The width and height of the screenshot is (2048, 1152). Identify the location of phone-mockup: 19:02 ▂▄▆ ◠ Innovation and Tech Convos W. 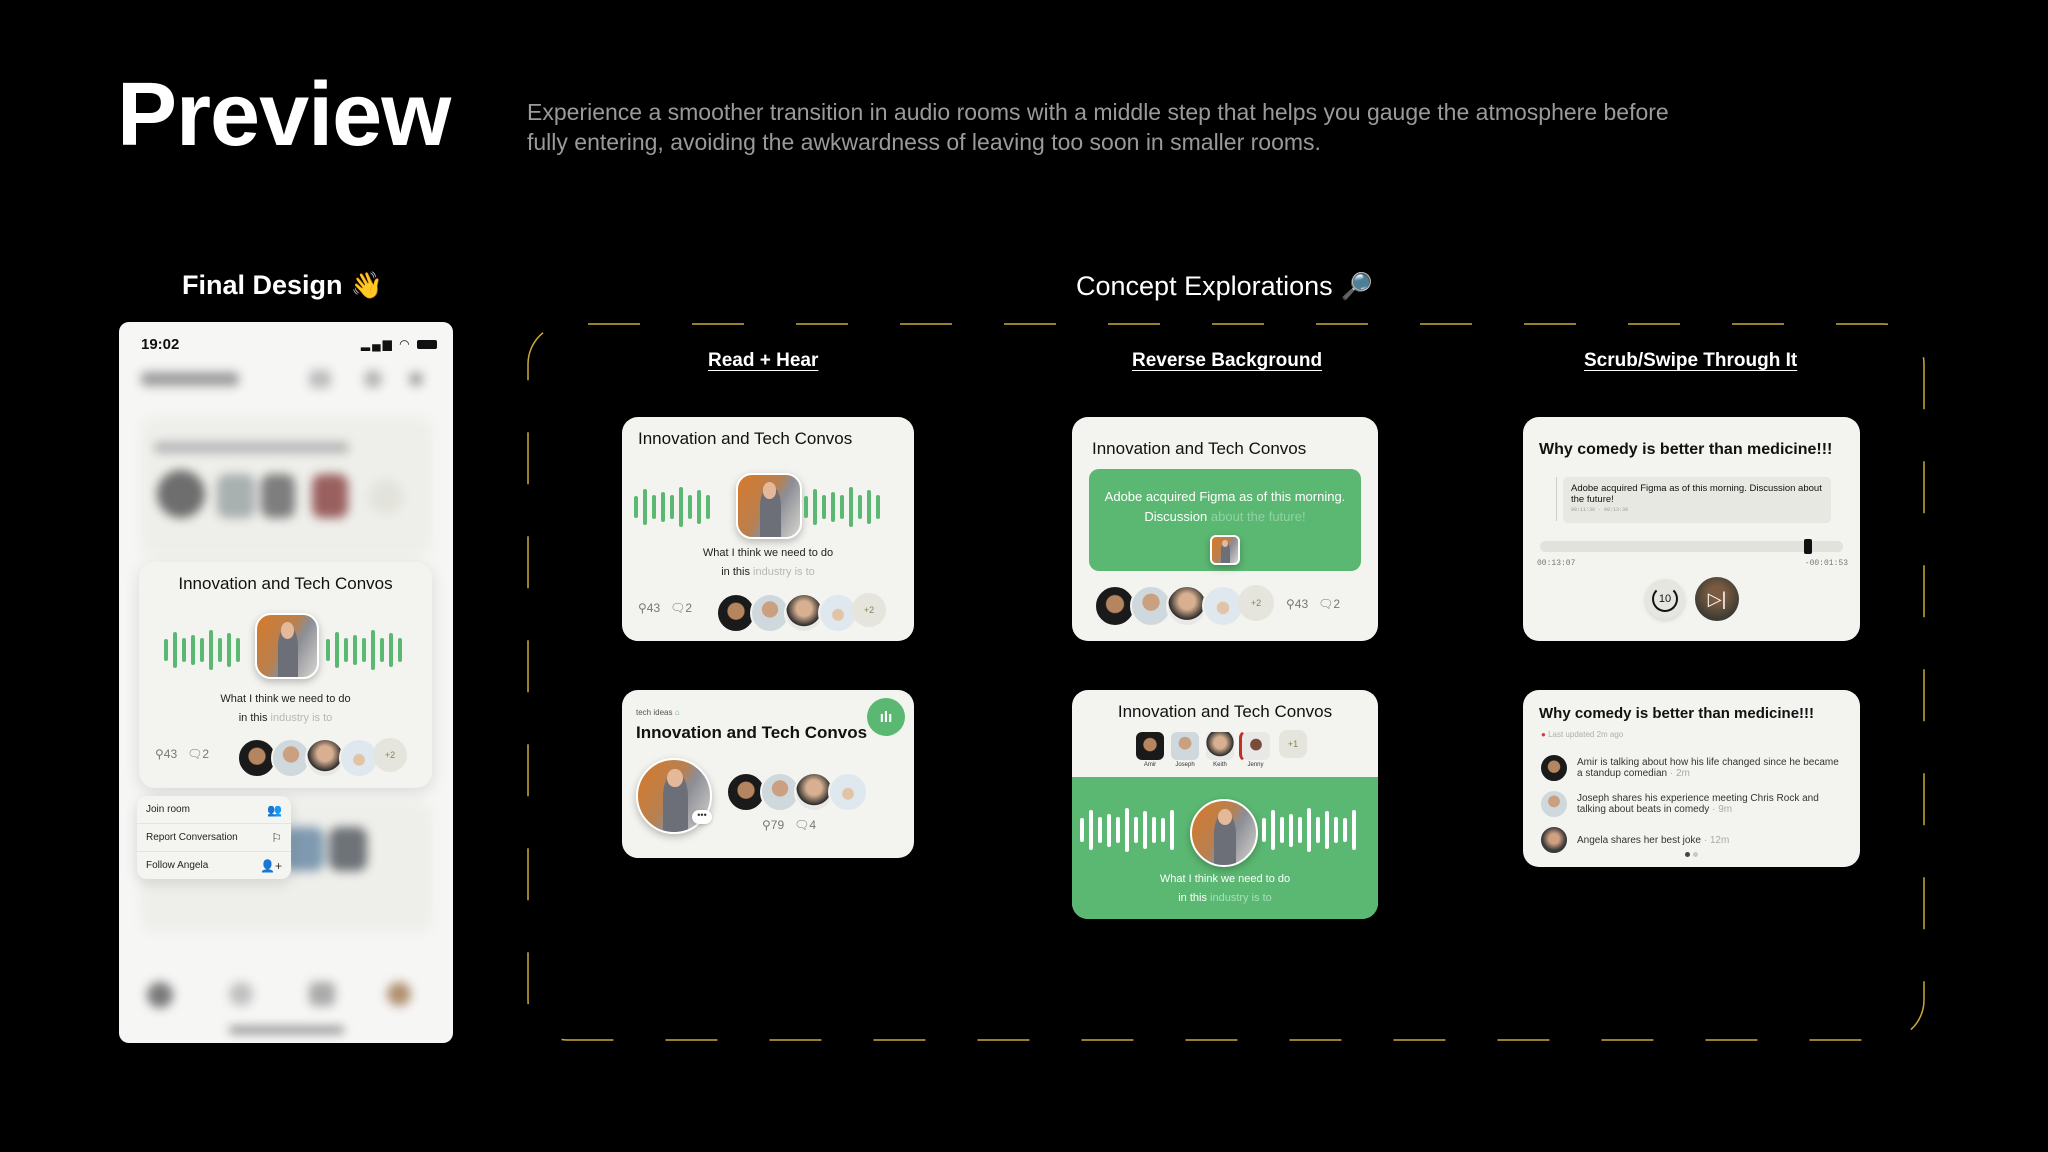
(286, 682).